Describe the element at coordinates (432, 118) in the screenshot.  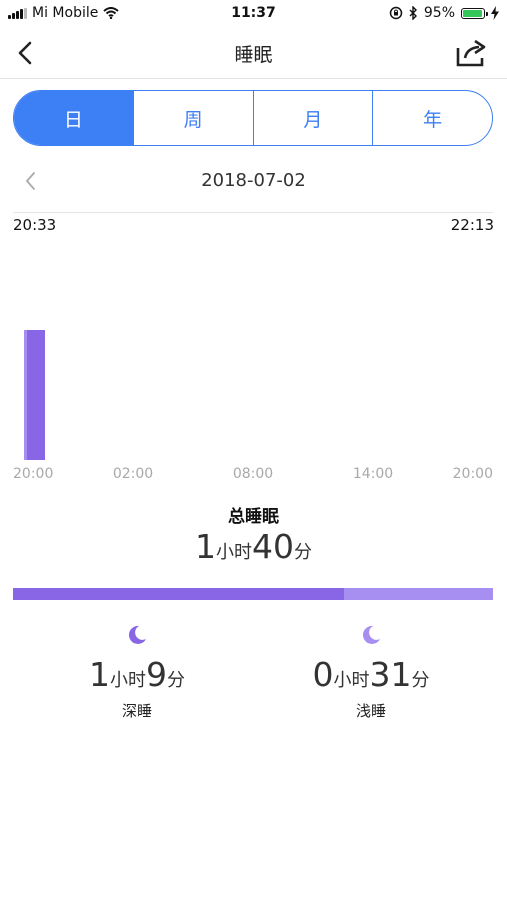
I see `tab-year: 年` at that location.